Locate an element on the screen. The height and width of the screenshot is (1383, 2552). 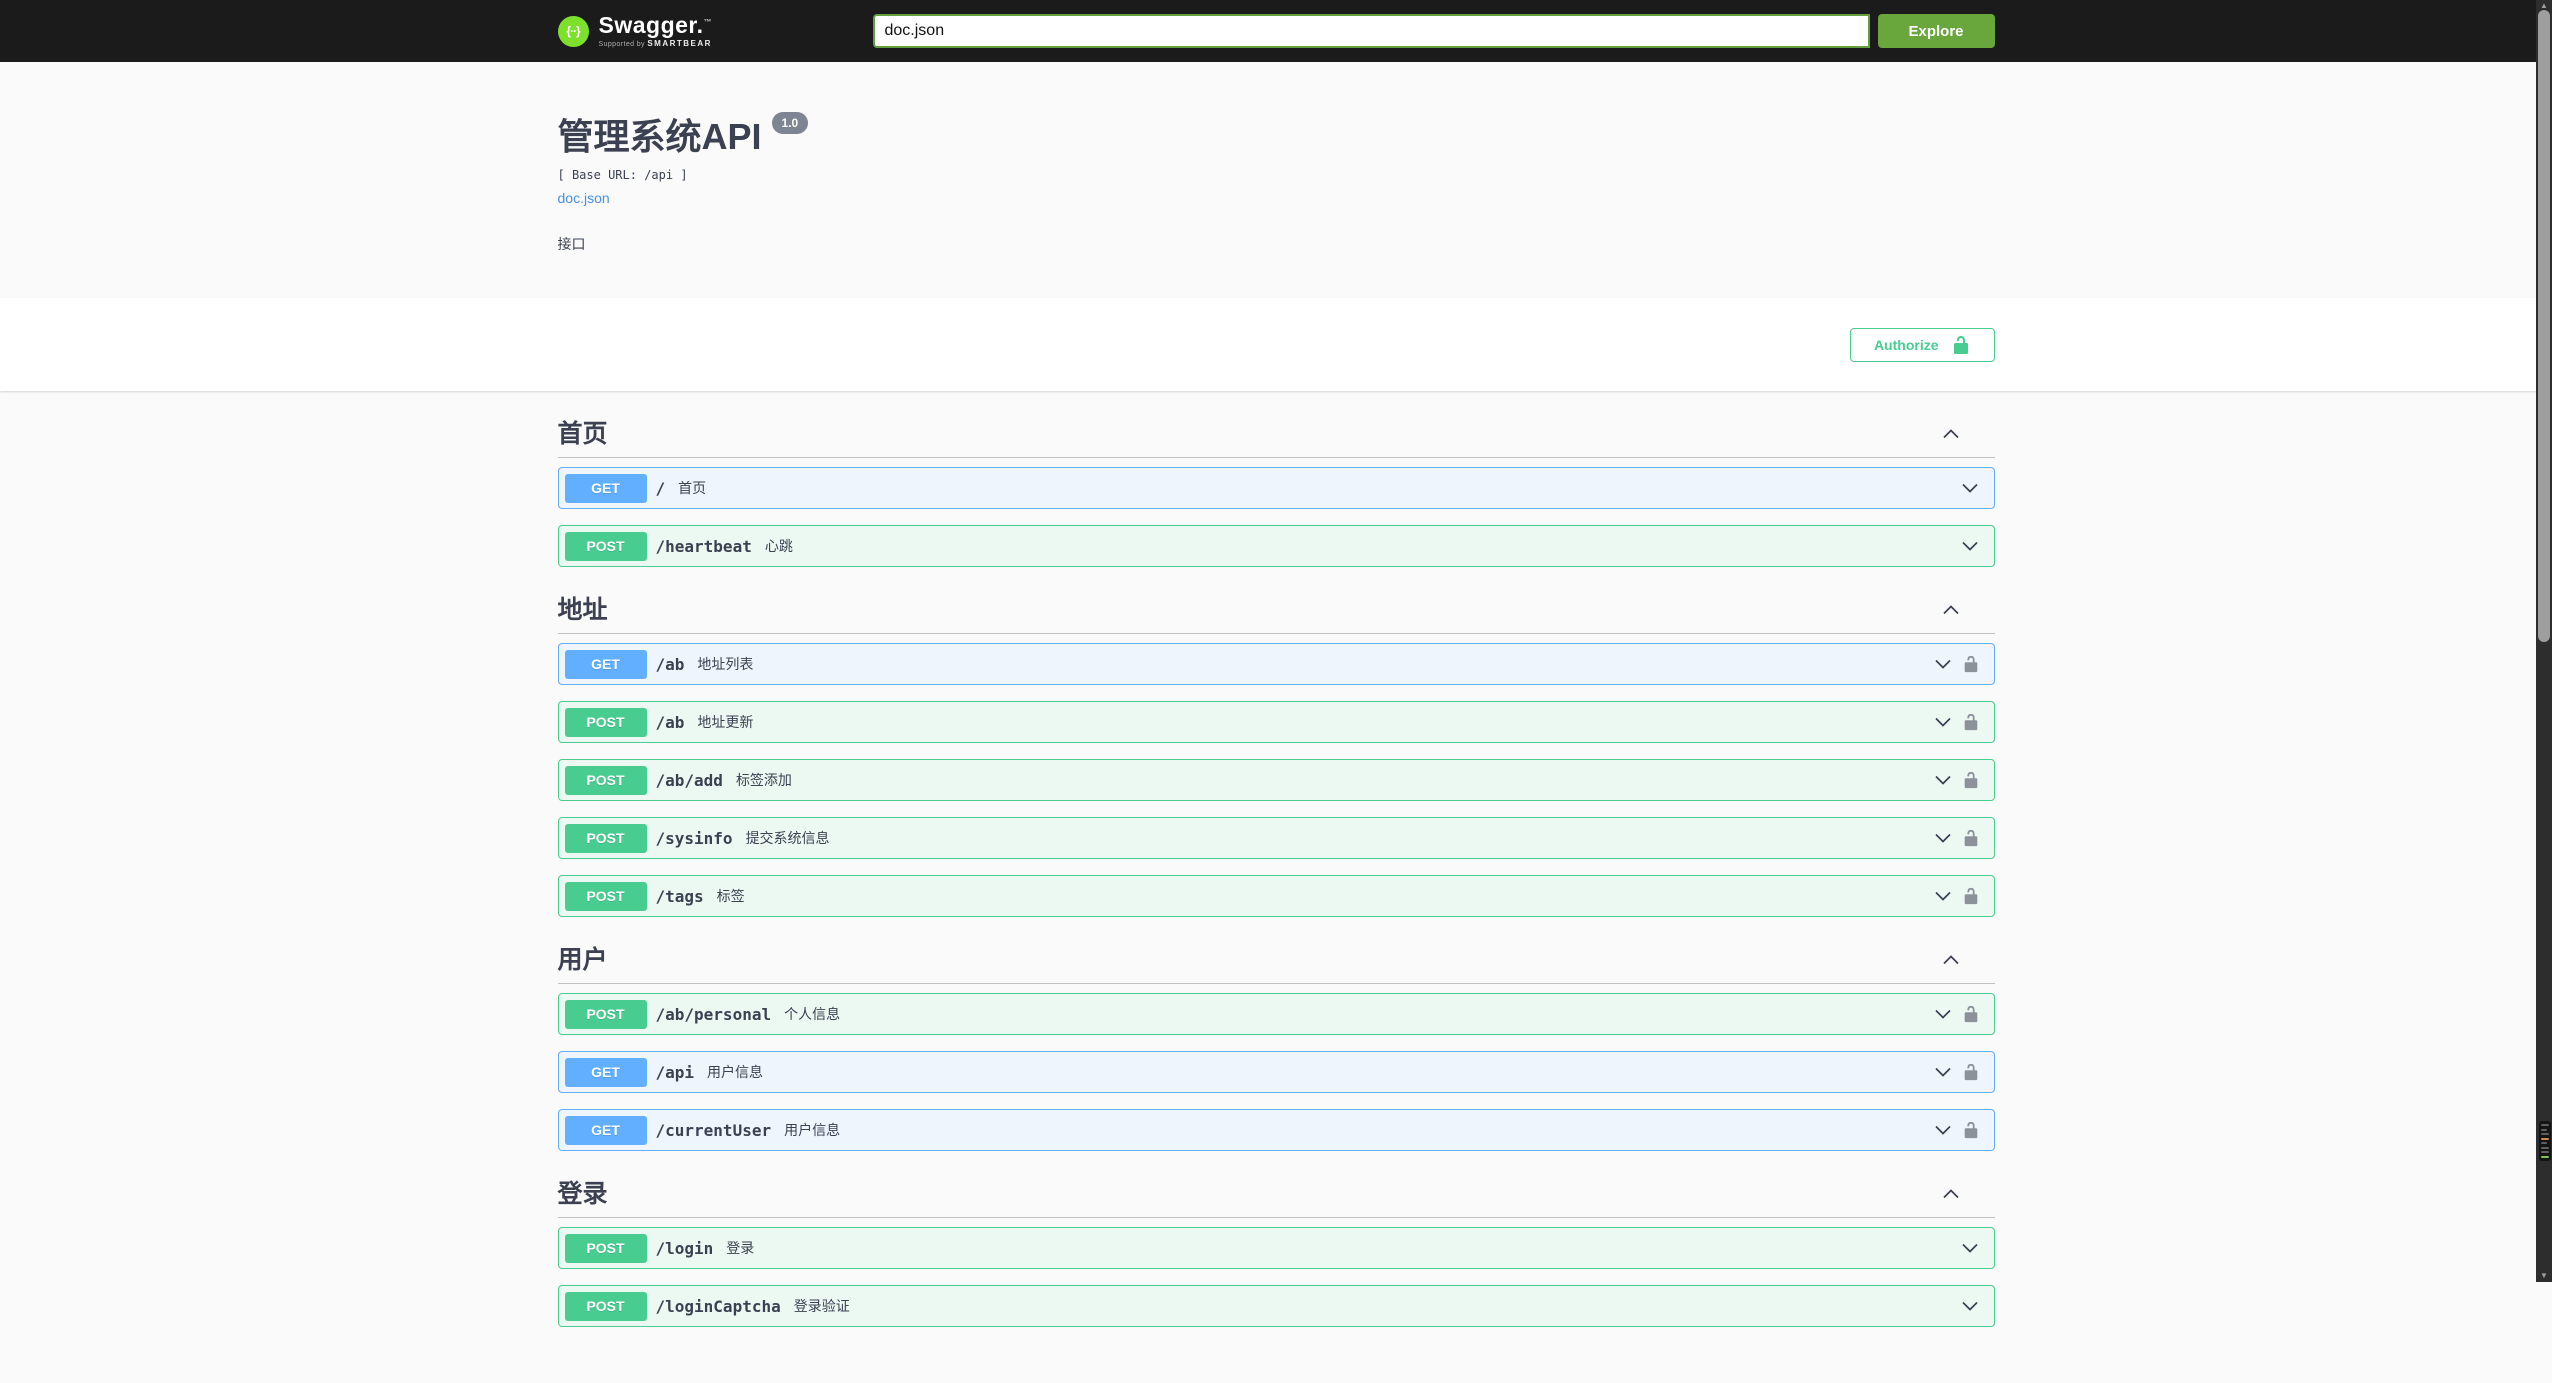
operation-summary: 地址列表 is located at coordinates (725, 664).